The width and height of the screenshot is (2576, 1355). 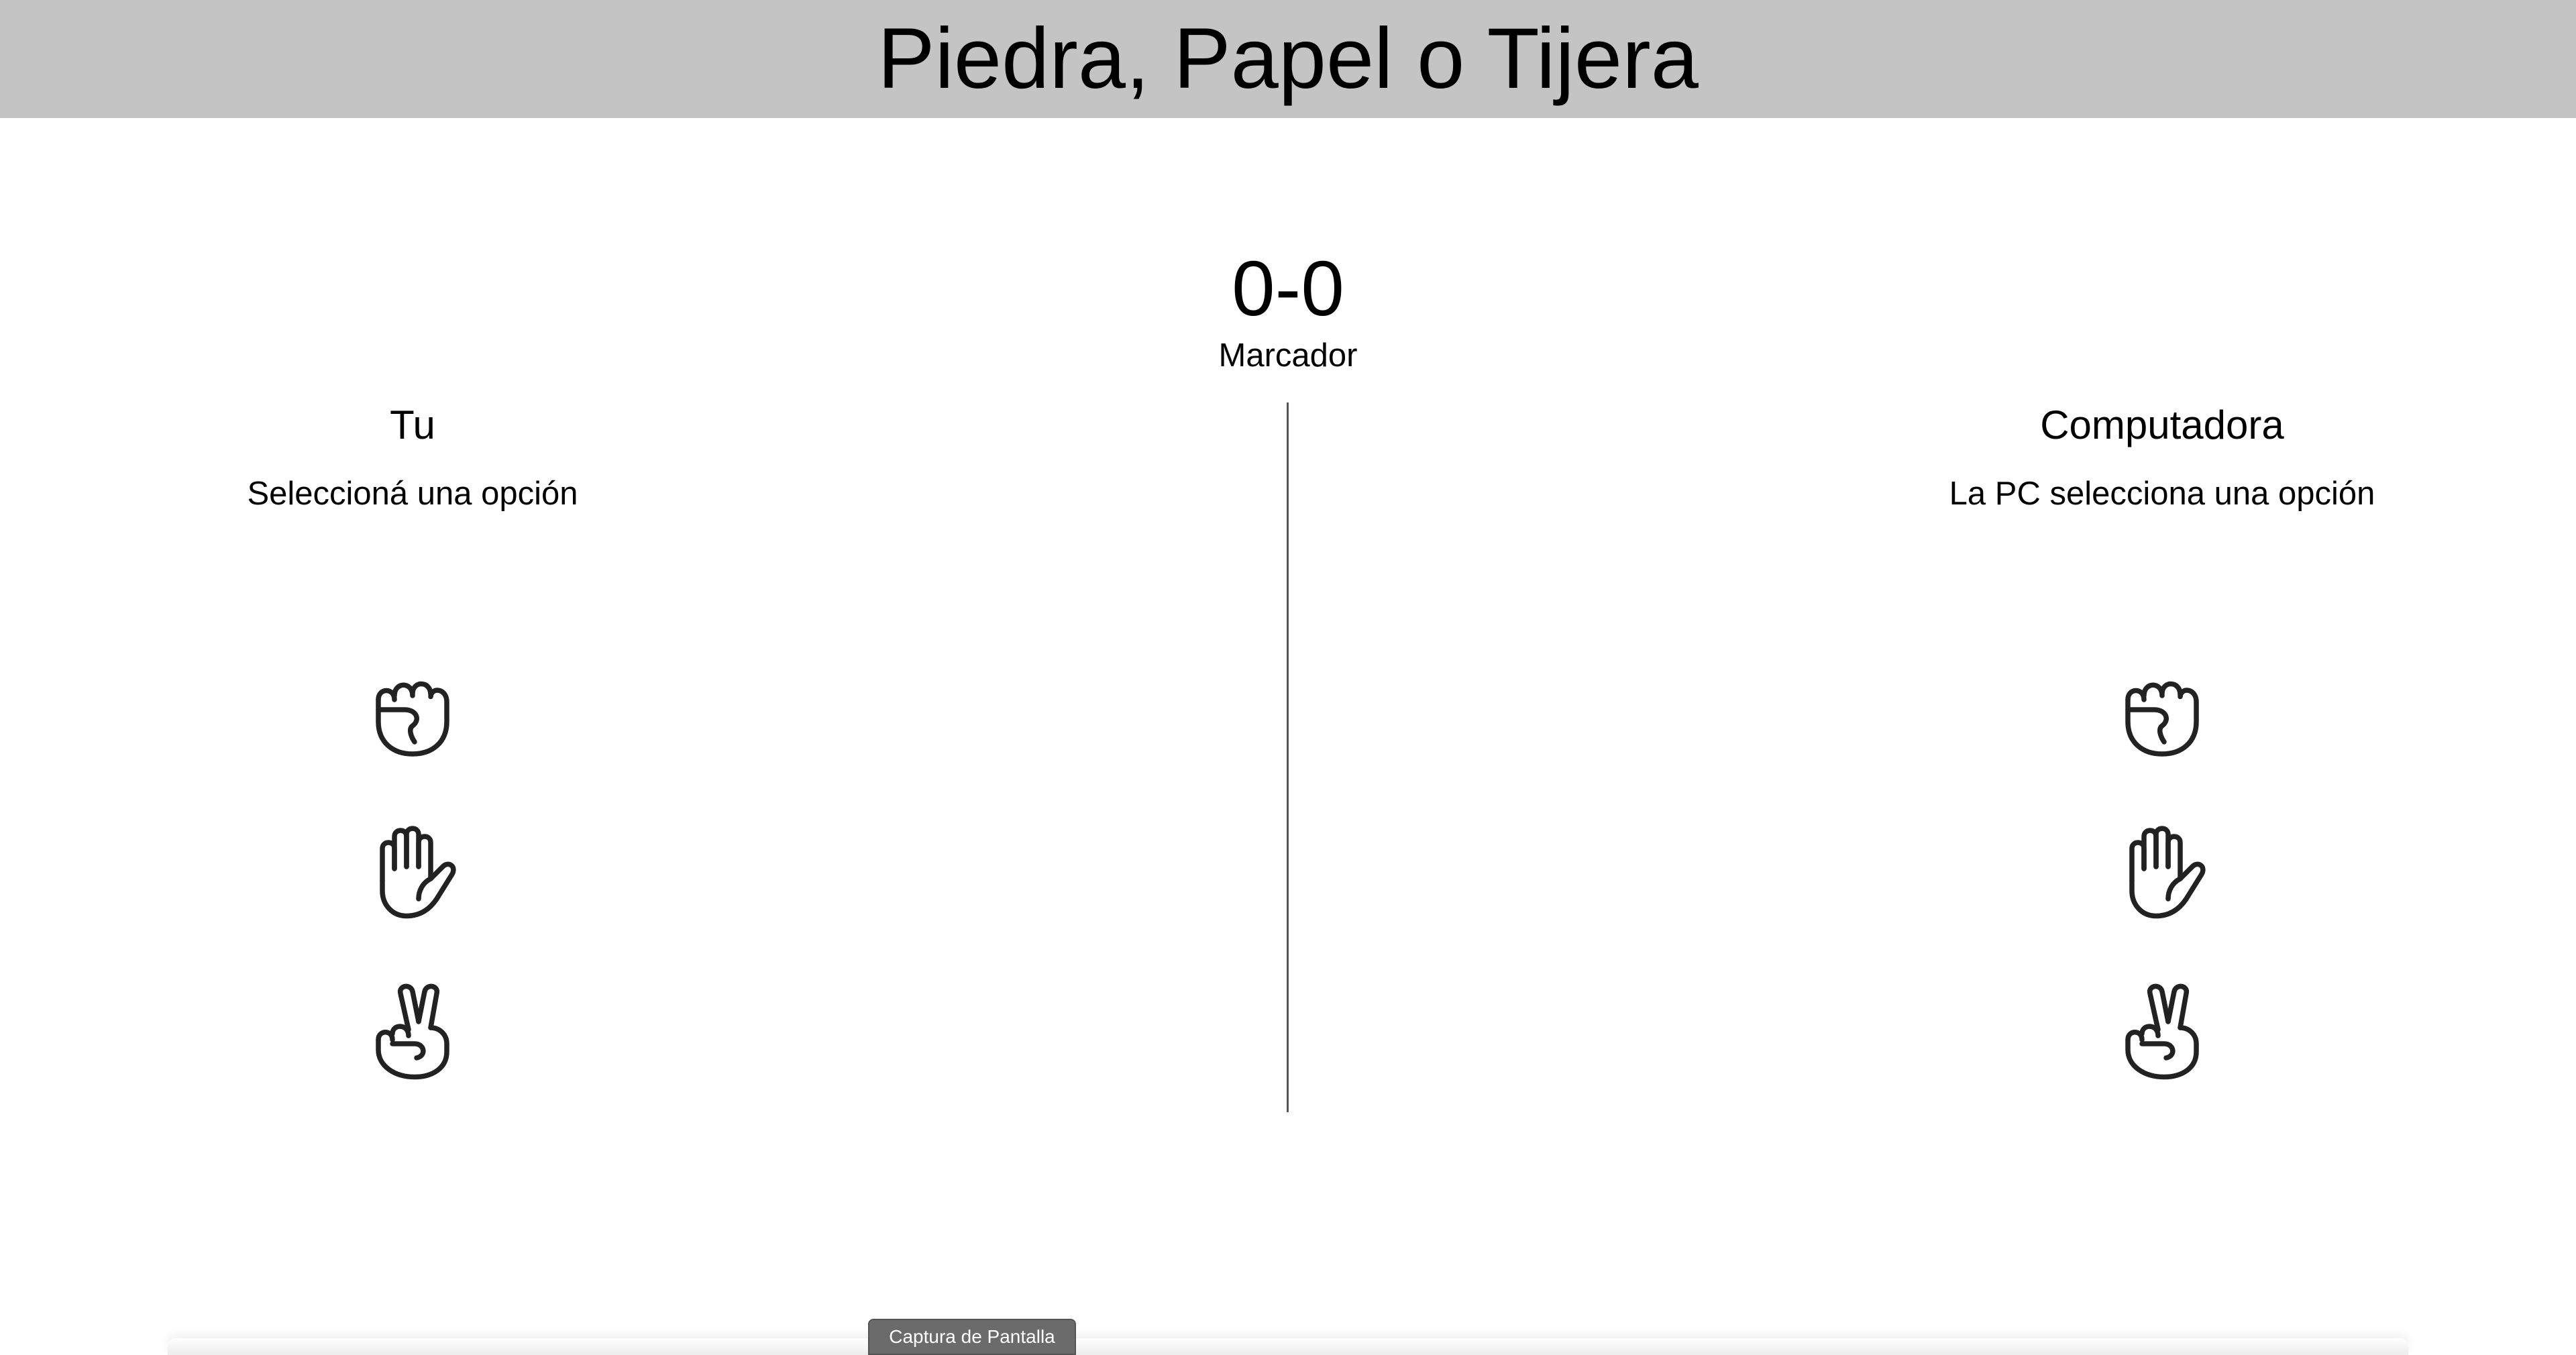 I want to click on user-scissors-button, so click(x=412, y=1031).